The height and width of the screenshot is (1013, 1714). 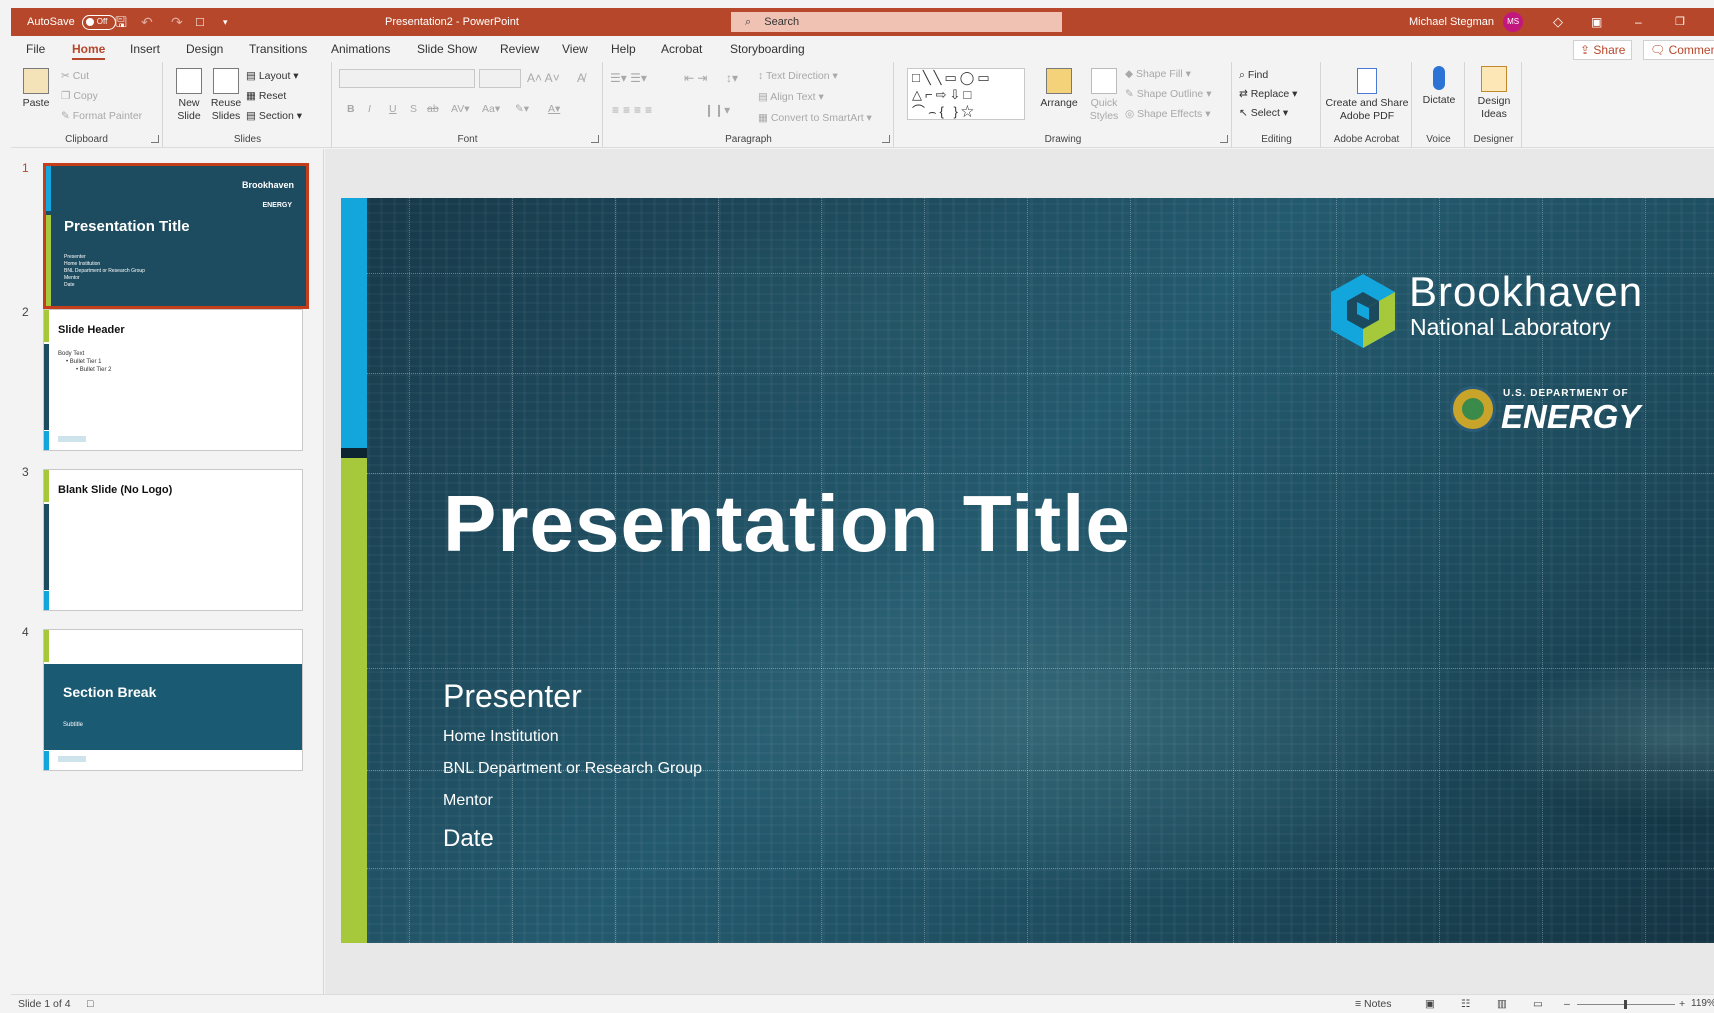 What do you see at coordinates (554, 109) in the screenshot?
I see `font-color-icon: A▾` at bounding box center [554, 109].